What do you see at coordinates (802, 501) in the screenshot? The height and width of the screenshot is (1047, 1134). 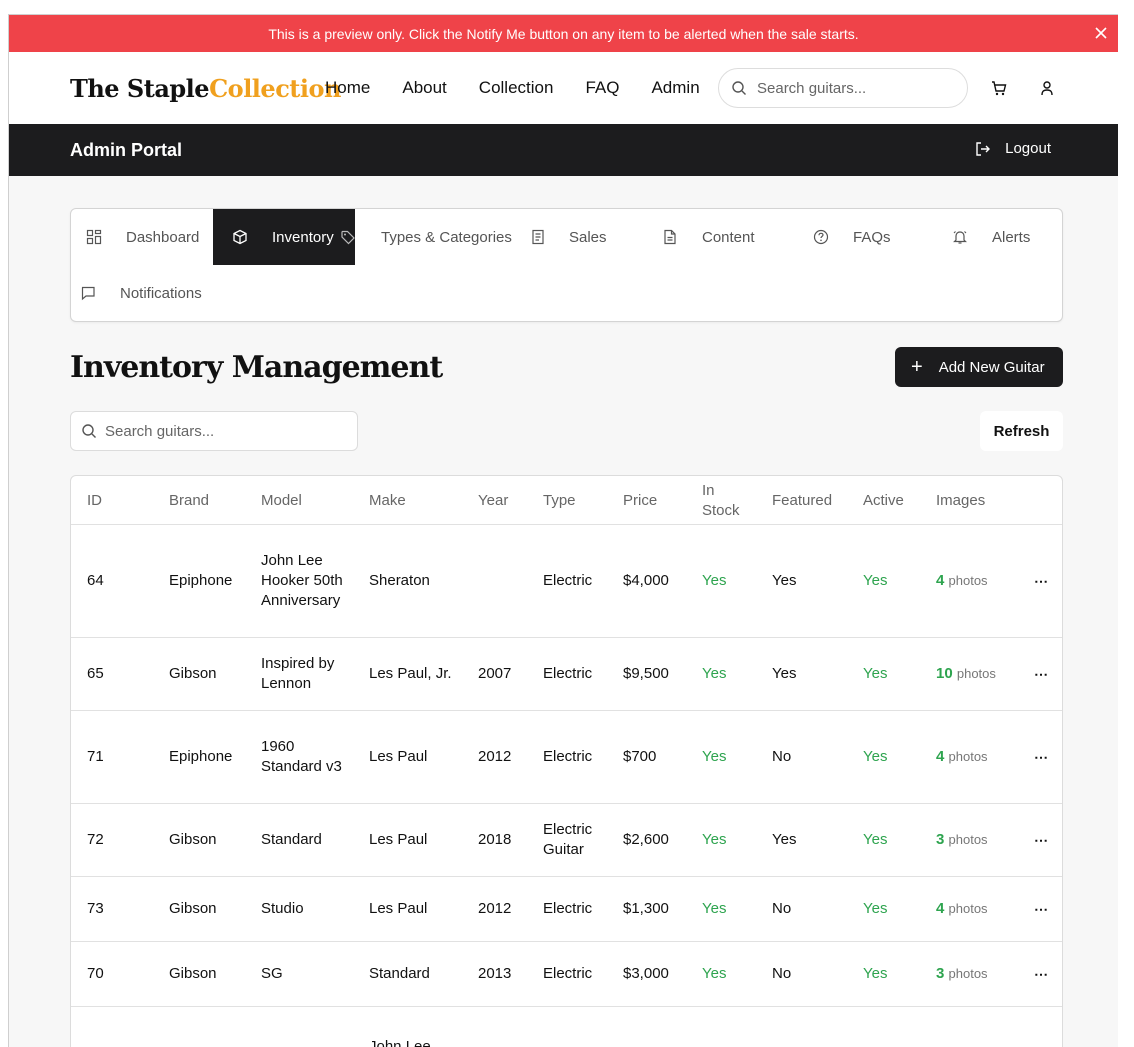 I see `column-header-featured: Featured` at bounding box center [802, 501].